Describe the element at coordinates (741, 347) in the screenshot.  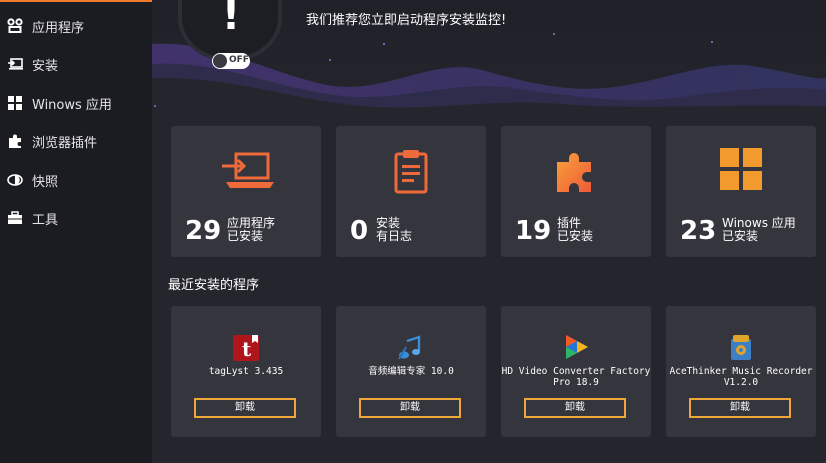
I see `acethinker-recorder-icon` at that location.